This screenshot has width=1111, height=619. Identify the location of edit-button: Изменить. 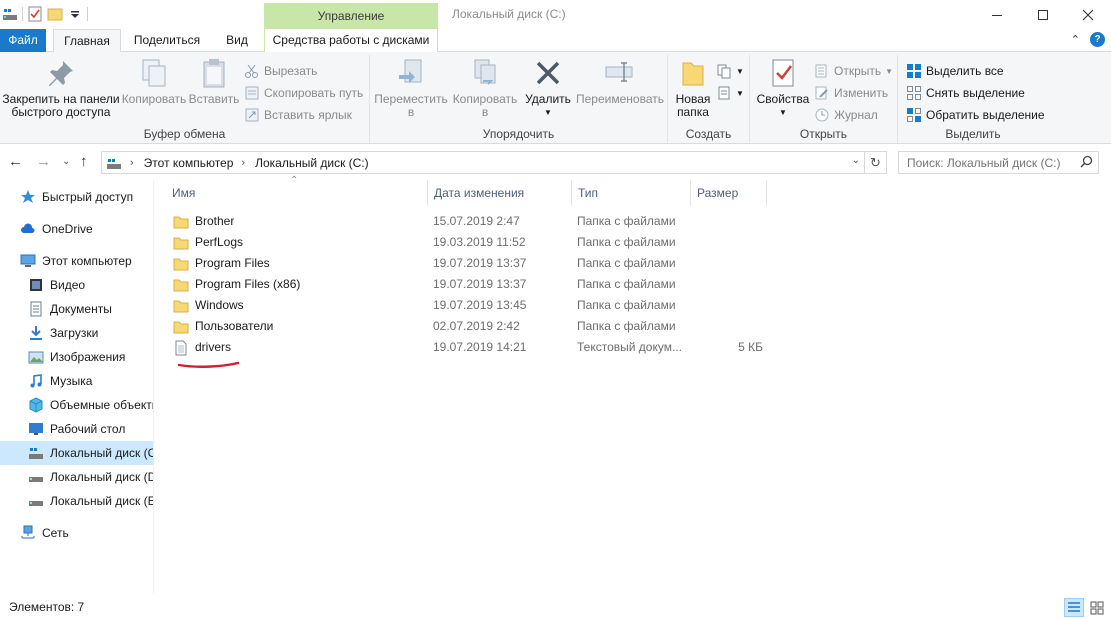
(851, 93).